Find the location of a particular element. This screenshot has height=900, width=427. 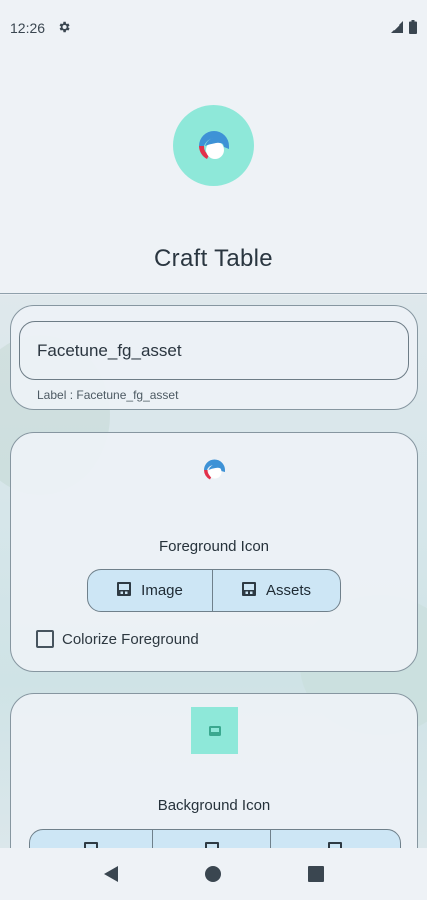

label-helper-text: Label : Facetune_fg_asset is located at coordinates (108, 395).